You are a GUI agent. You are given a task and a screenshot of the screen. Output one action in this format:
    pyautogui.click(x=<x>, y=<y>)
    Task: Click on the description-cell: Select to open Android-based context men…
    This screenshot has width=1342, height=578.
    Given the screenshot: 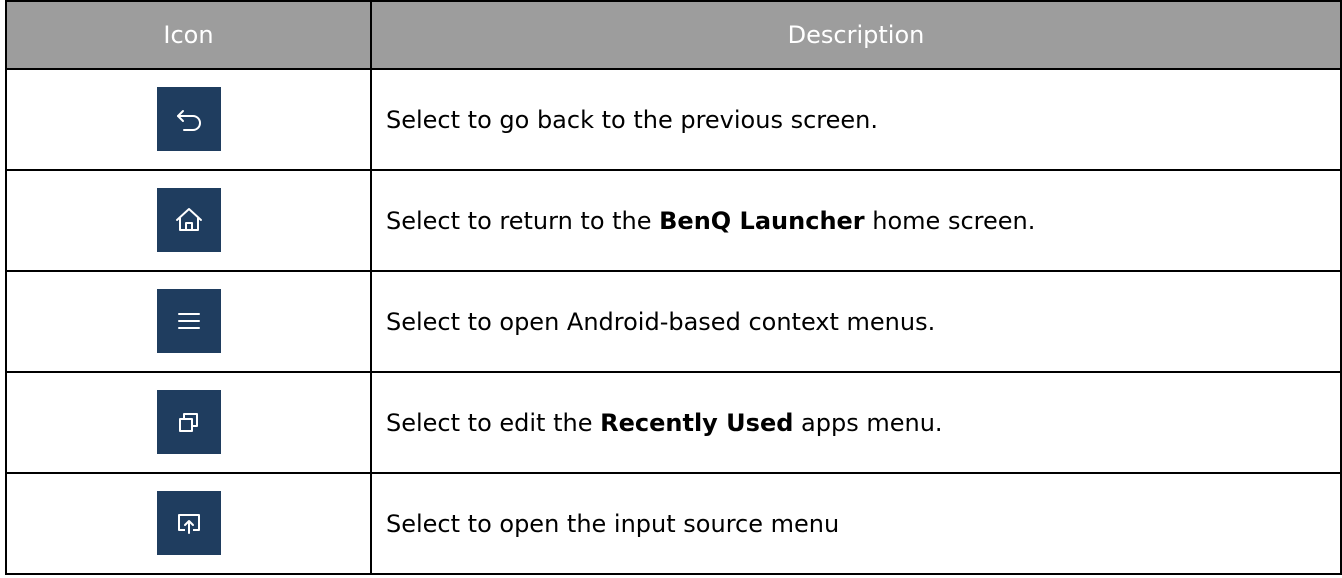 What is the action you would take?
    pyautogui.click(x=856, y=321)
    